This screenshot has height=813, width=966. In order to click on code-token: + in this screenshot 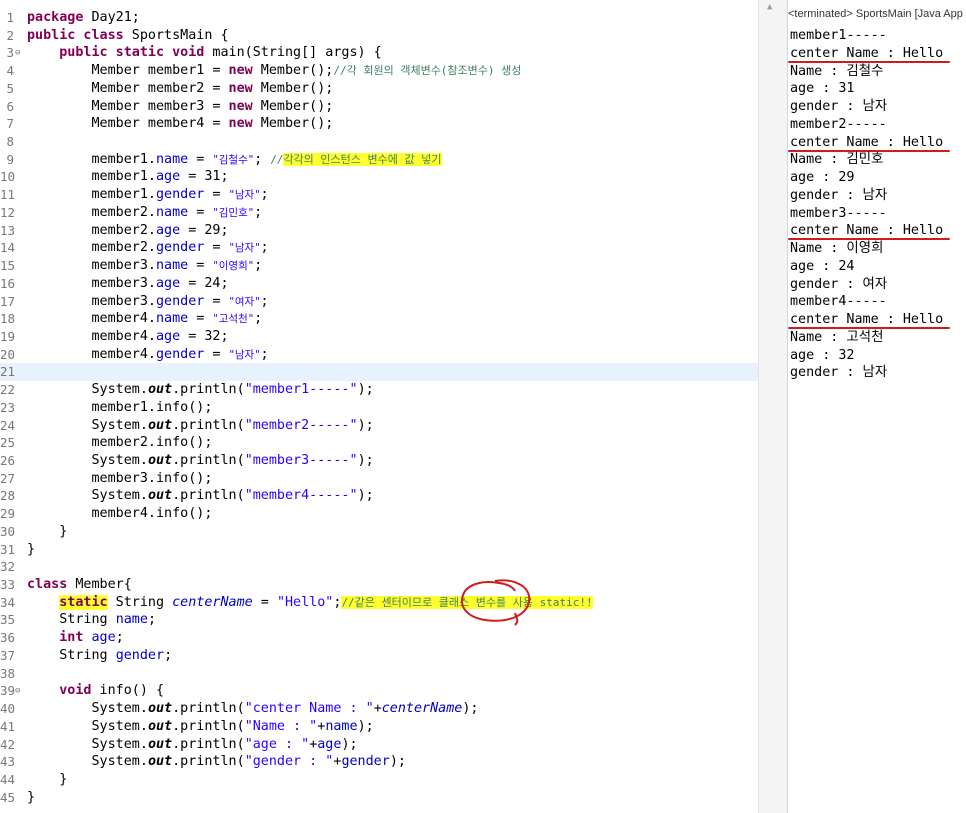, I will do `click(377, 709)`.